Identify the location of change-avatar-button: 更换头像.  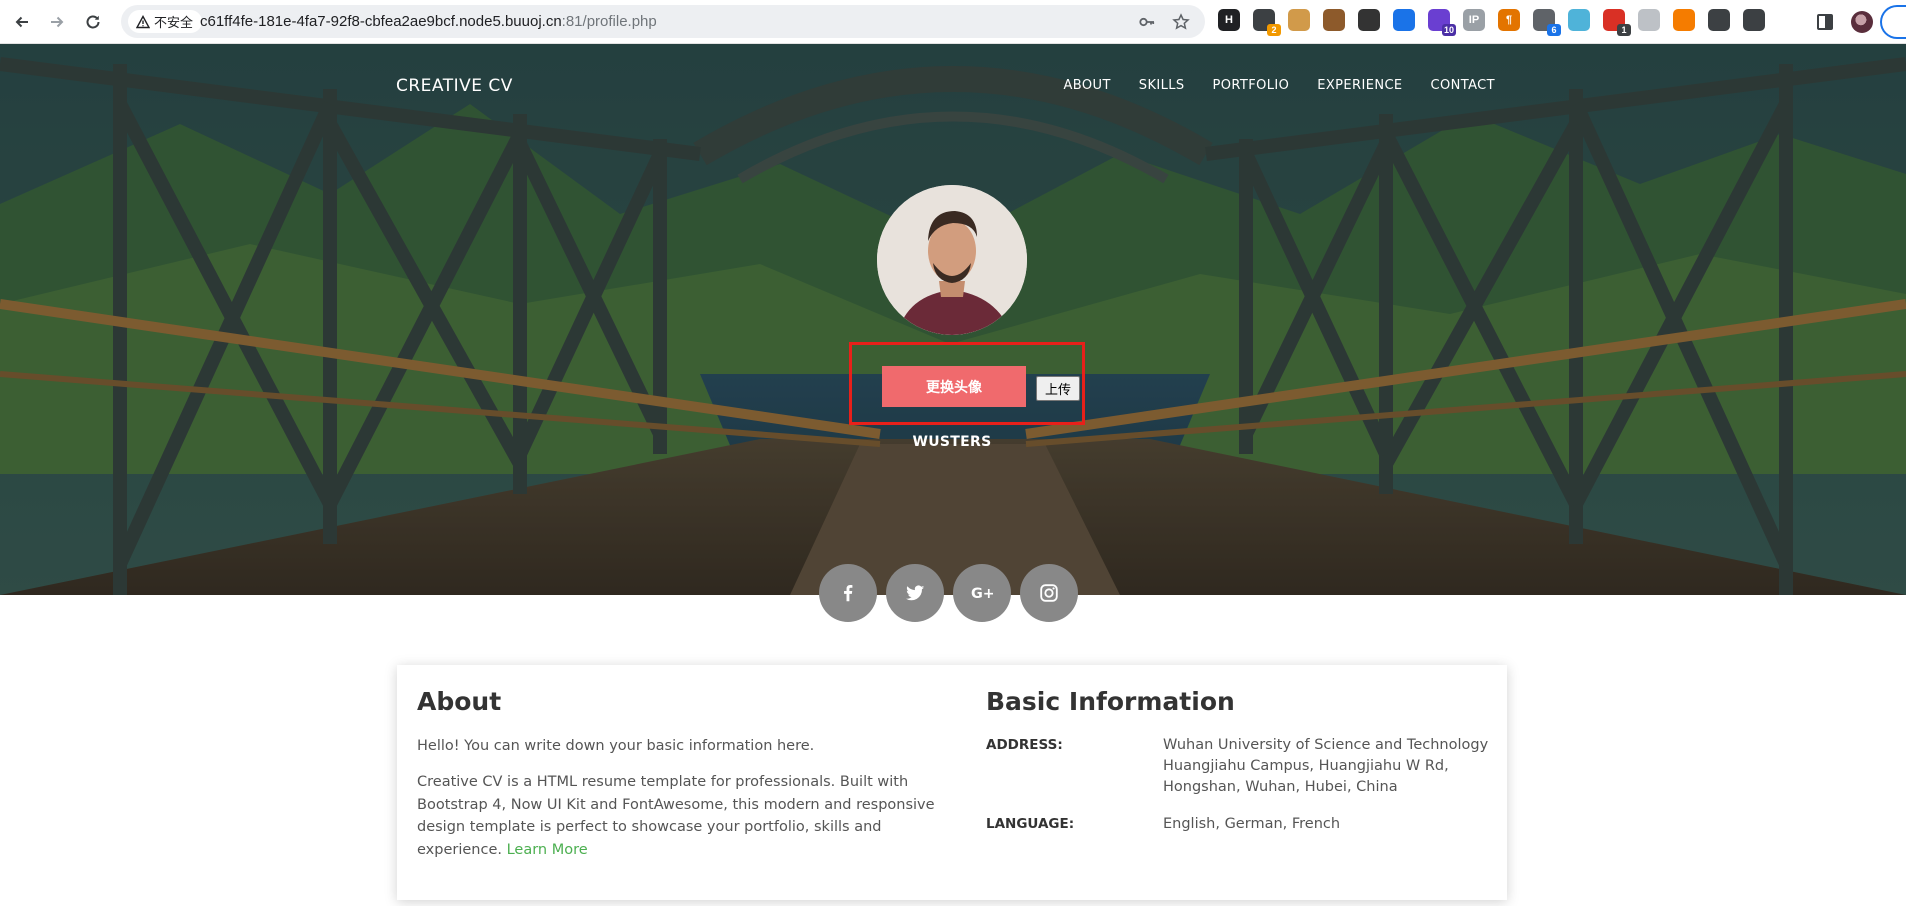
(954, 386).